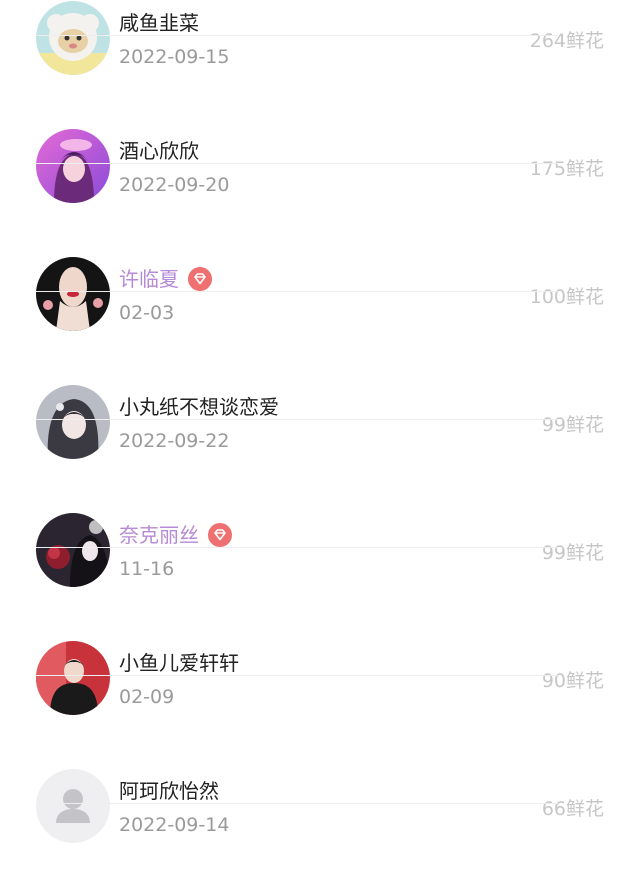 The image size is (640, 886). What do you see at coordinates (174, 825) in the screenshot?
I see `date: 2022-09-14` at bounding box center [174, 825].